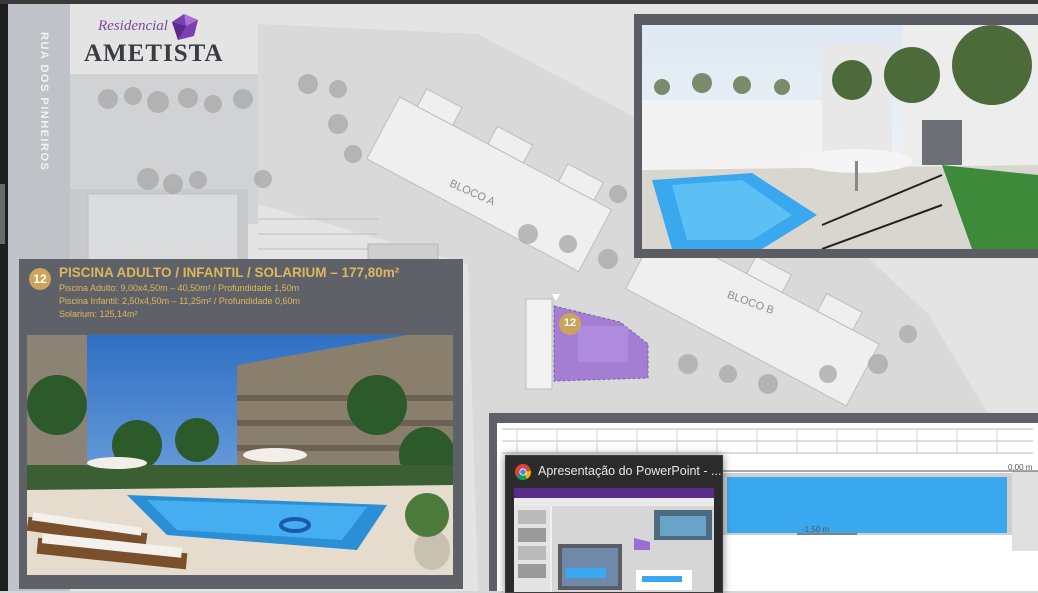  Describe the element at coordinates (570, 323) in the screenshot. I see `pool-marker-number: 12` at that location.